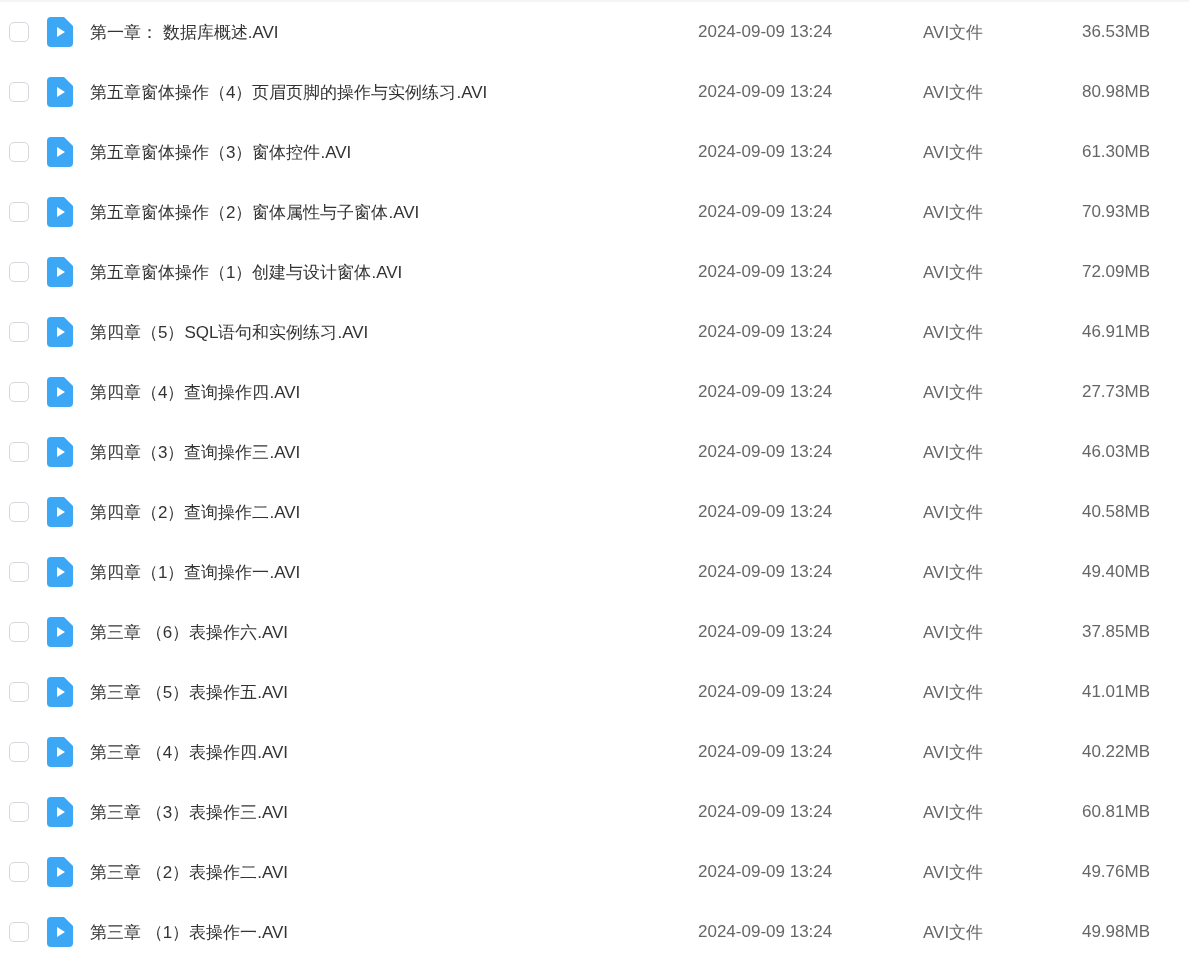 Image resolution: width=1189 pixels, height=973 pixels. I want to click on file-size: 46.91MB, so click(1115, 332).